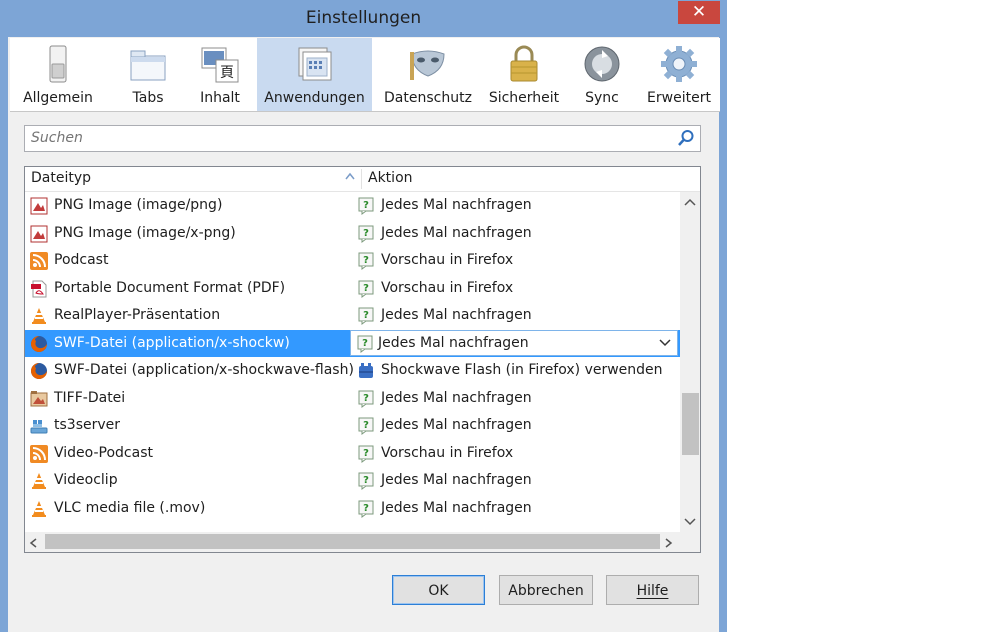 The width and height of the screenshot is (1008, 632). I want to click on mask-icon, so click(427, 65).